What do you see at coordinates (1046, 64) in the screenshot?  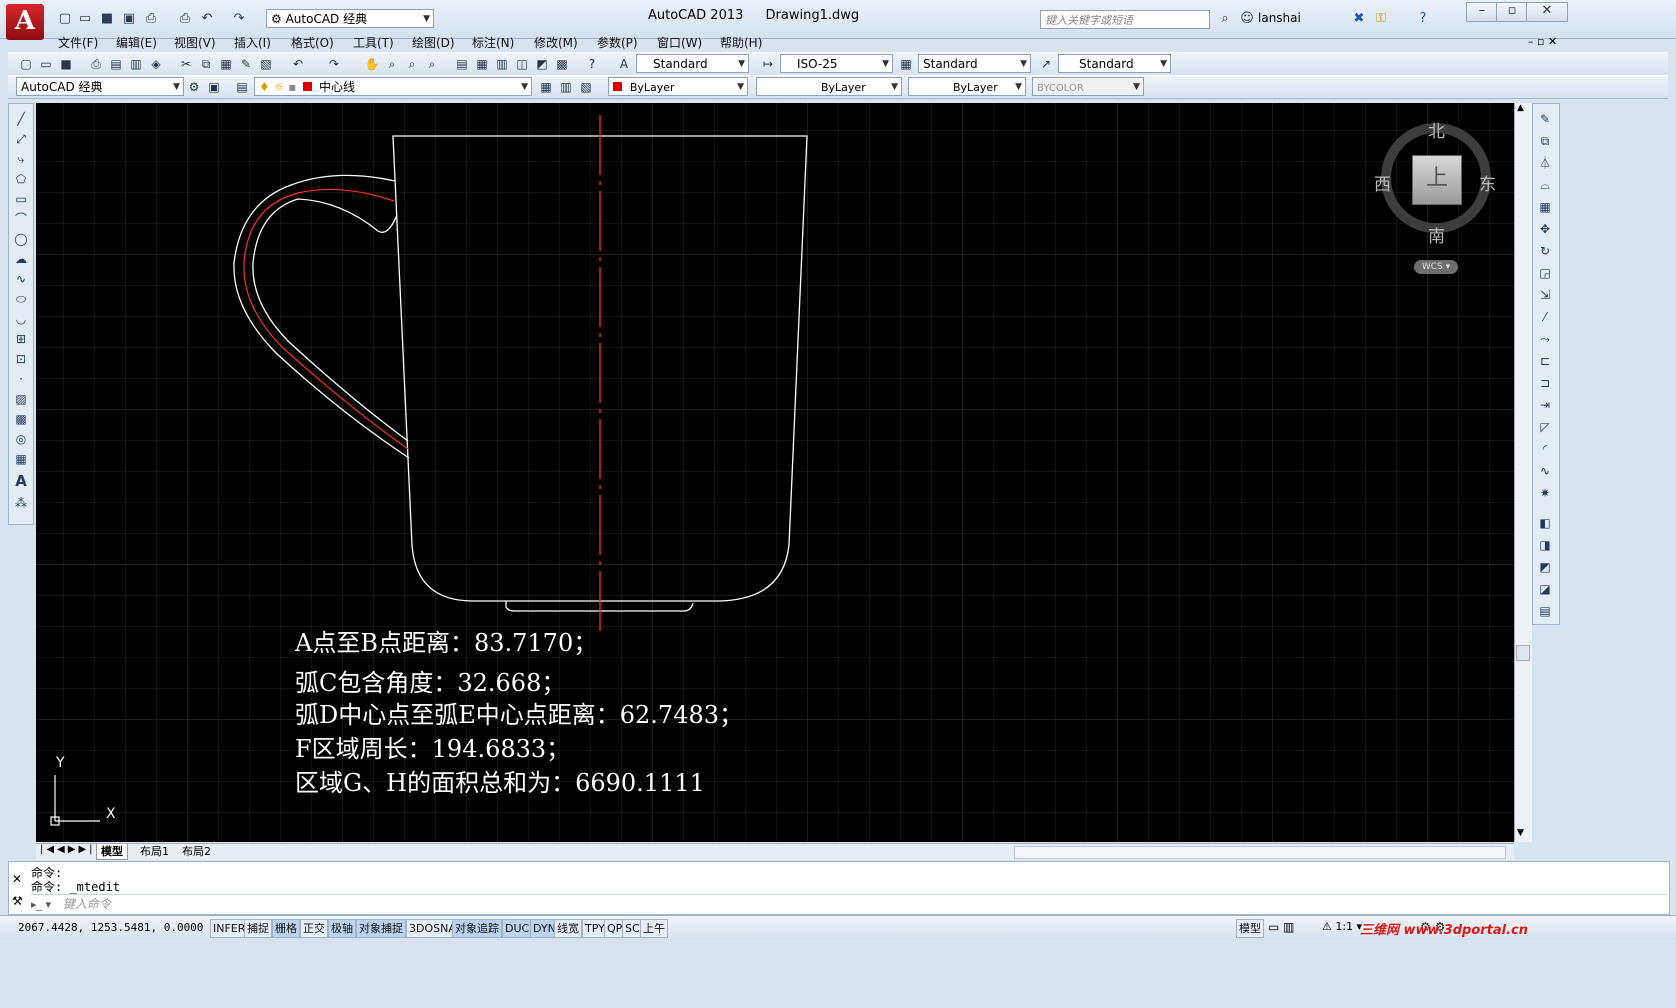 I see `mleader-style-icon: ↗` at bounding box center [1046, 64].